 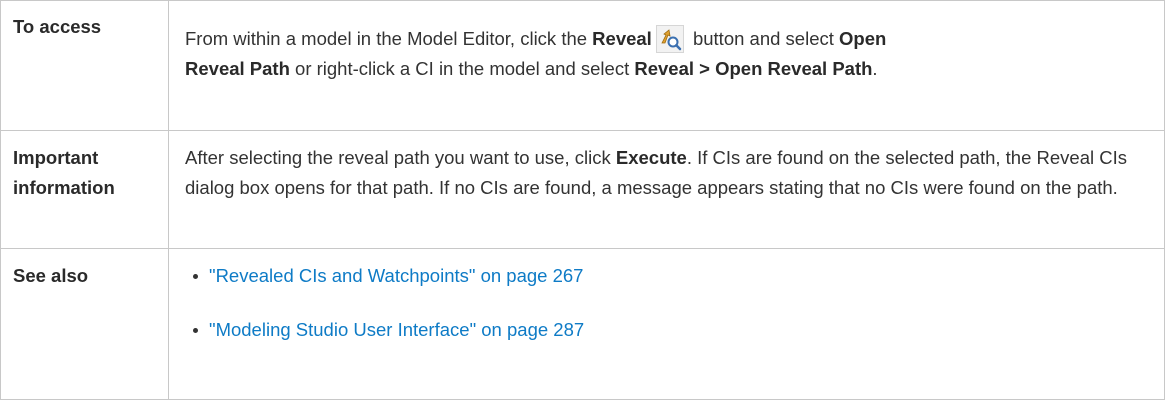 What do you see at coordinates (875, 68) in the screenshot?
I see `text-fragment: .` at bounding box center [875, 68].